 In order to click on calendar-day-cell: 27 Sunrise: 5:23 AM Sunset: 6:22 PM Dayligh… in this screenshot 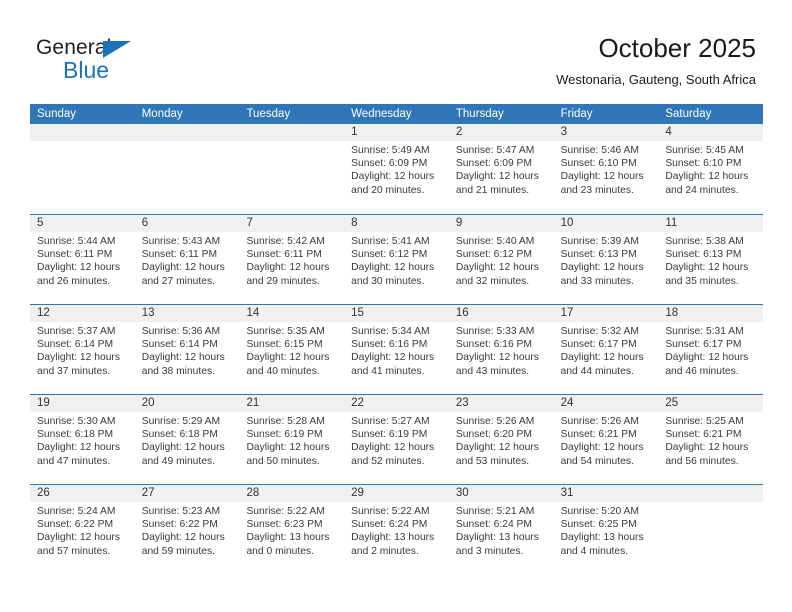, I will do `click(187, 529)`.